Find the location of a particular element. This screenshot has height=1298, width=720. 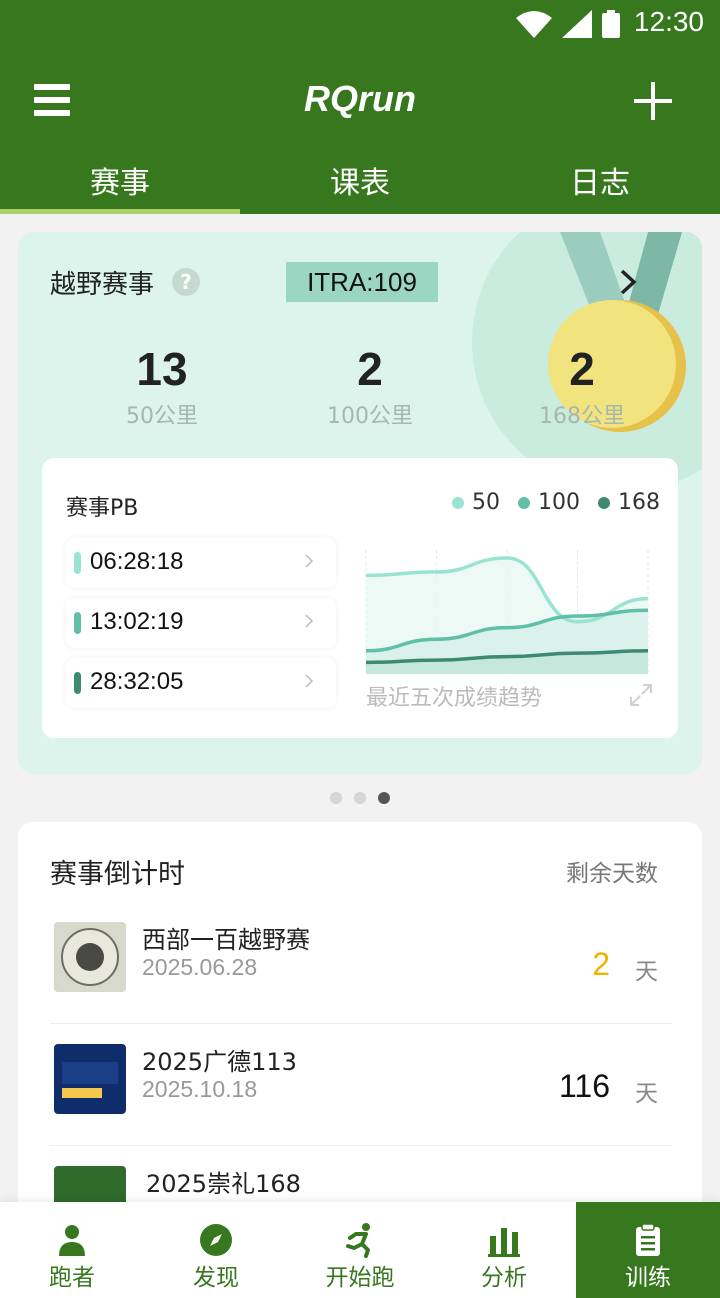

pb-title: 赛事PB is located at coordinates (102, 508).